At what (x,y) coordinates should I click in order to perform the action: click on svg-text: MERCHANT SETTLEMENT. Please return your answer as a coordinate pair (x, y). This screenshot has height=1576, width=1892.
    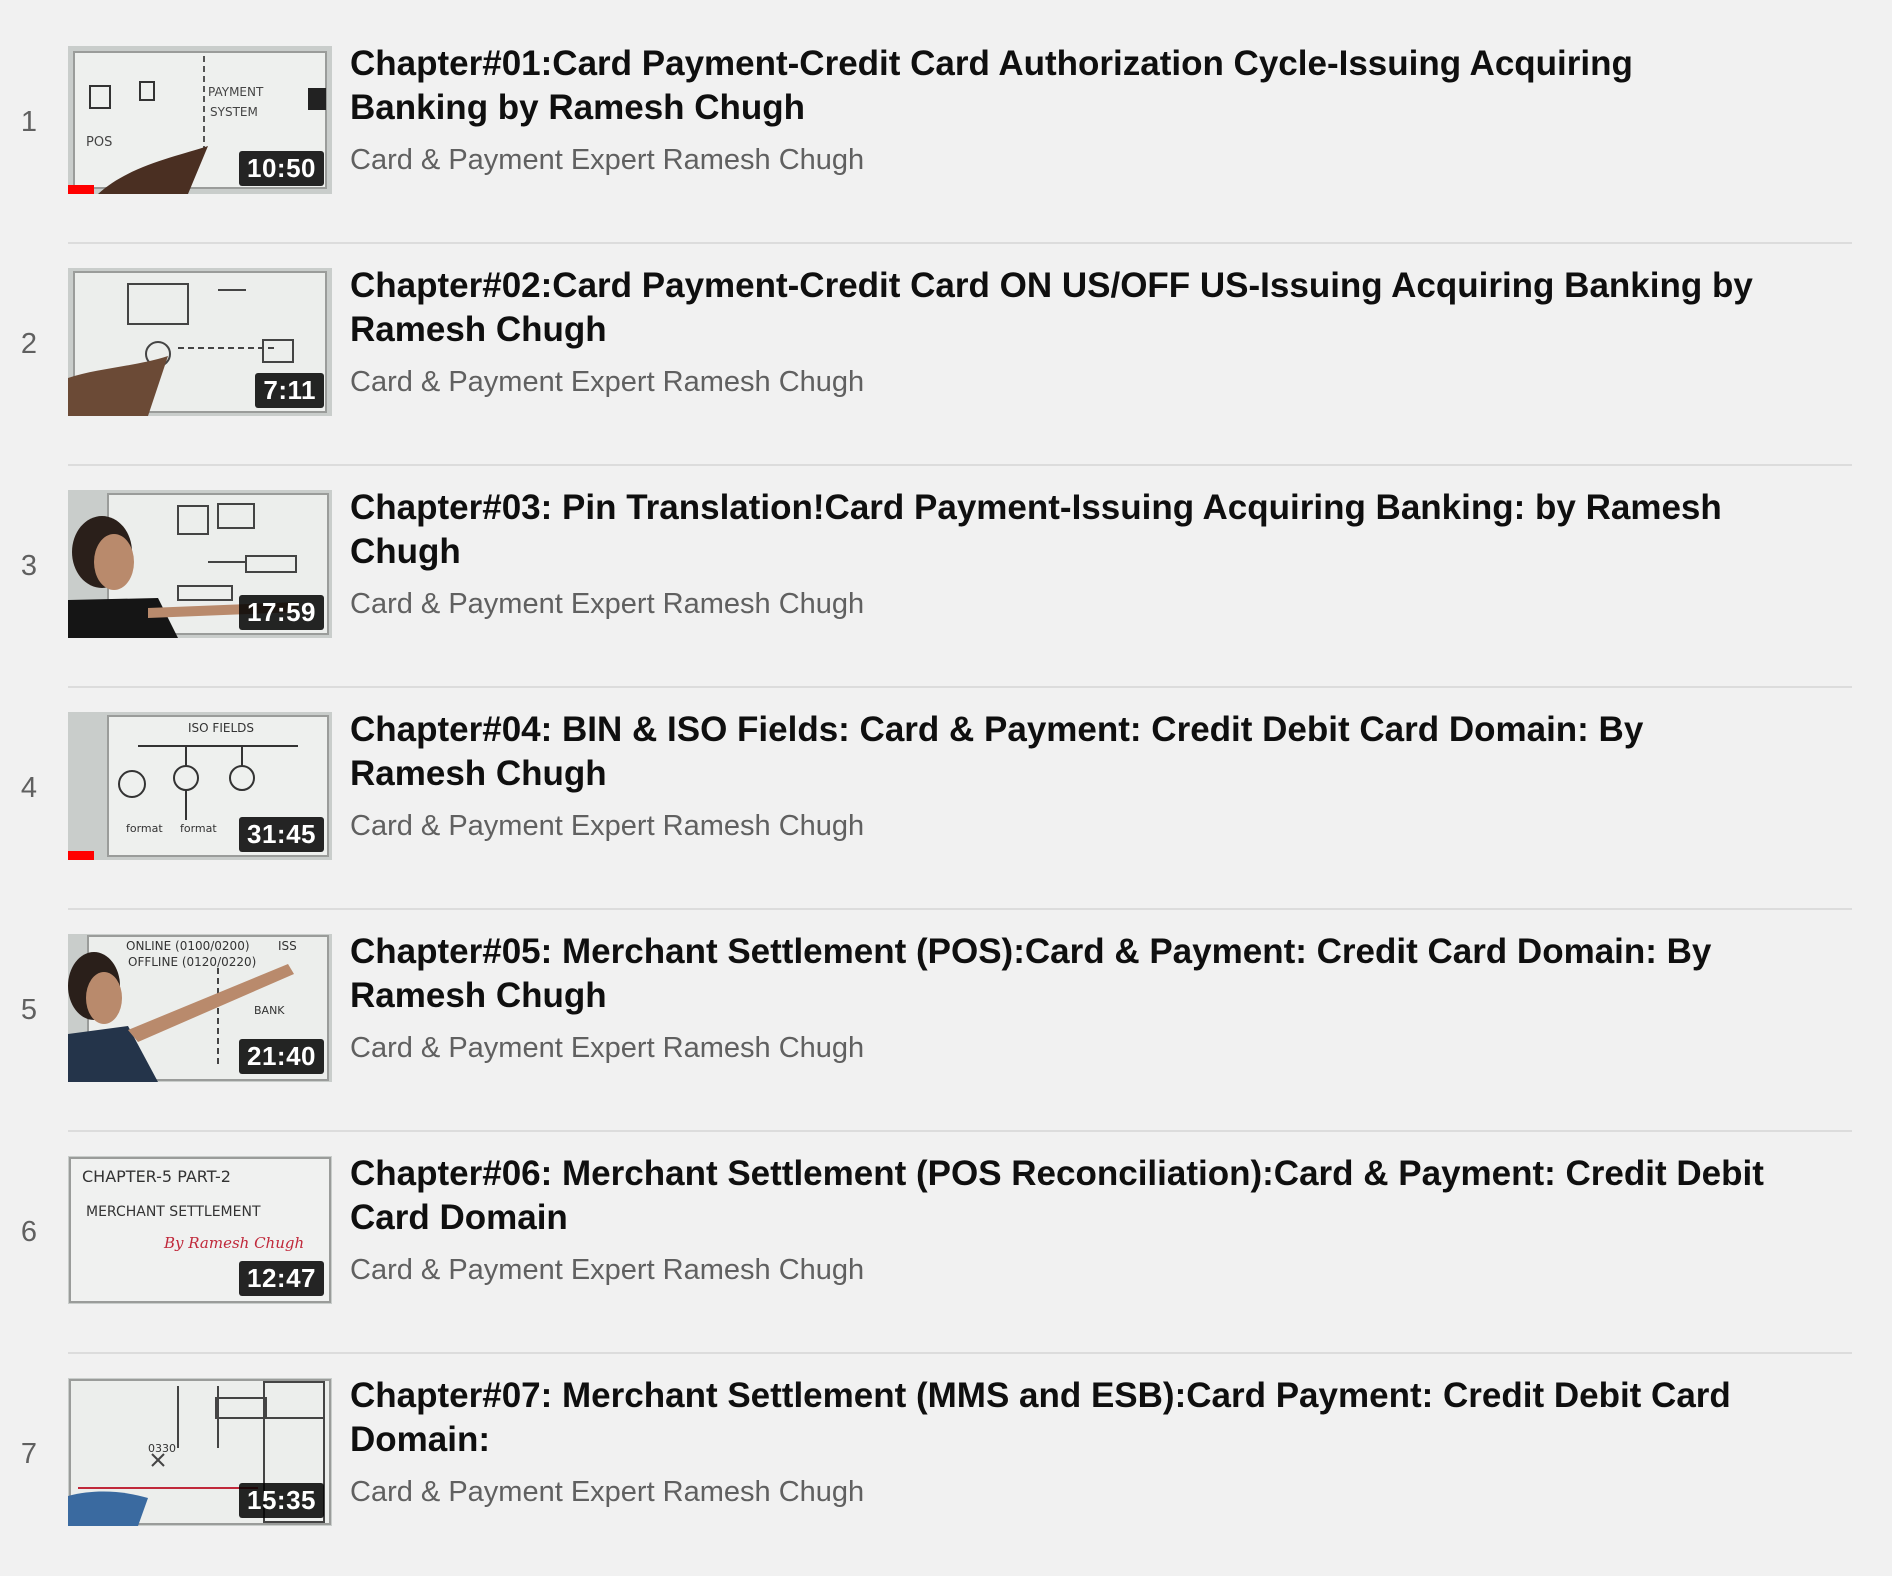
    Looking at the image, I should click on (173, 1212).